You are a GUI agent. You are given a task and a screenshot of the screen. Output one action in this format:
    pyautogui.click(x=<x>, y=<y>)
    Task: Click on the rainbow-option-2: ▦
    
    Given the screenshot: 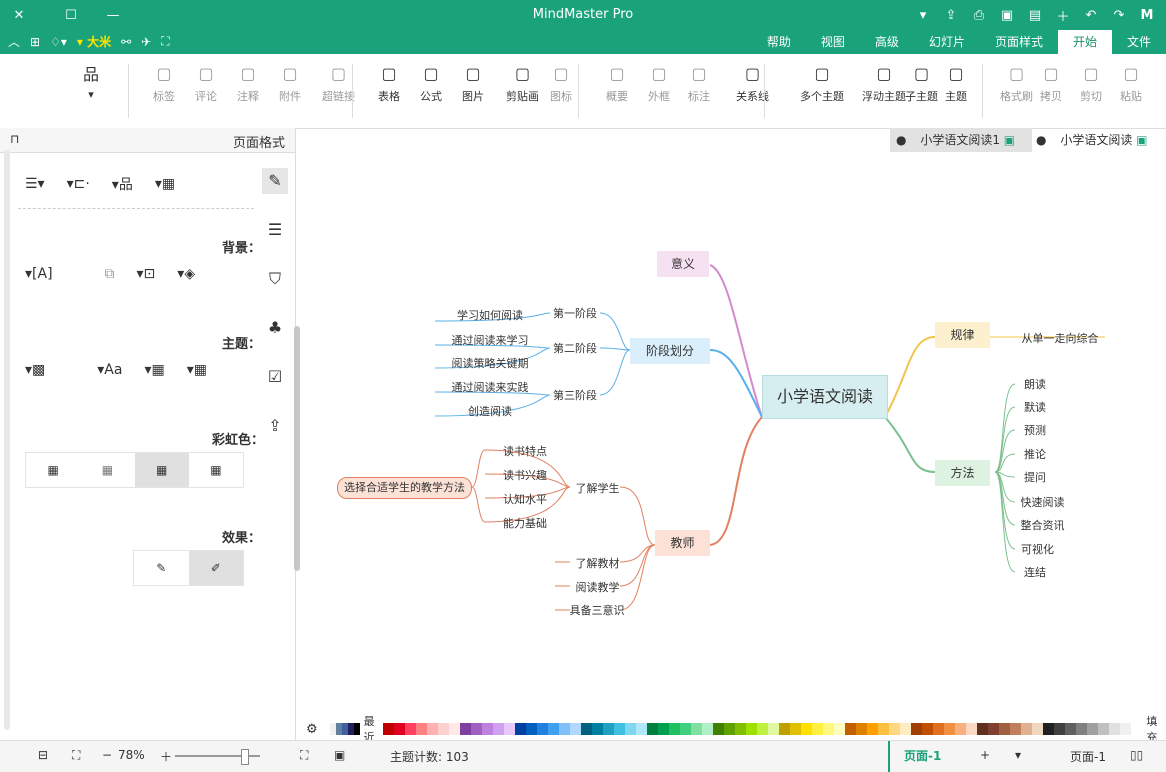 What is the action you would take?
    pyautogui.click(x=107, y=470)
    